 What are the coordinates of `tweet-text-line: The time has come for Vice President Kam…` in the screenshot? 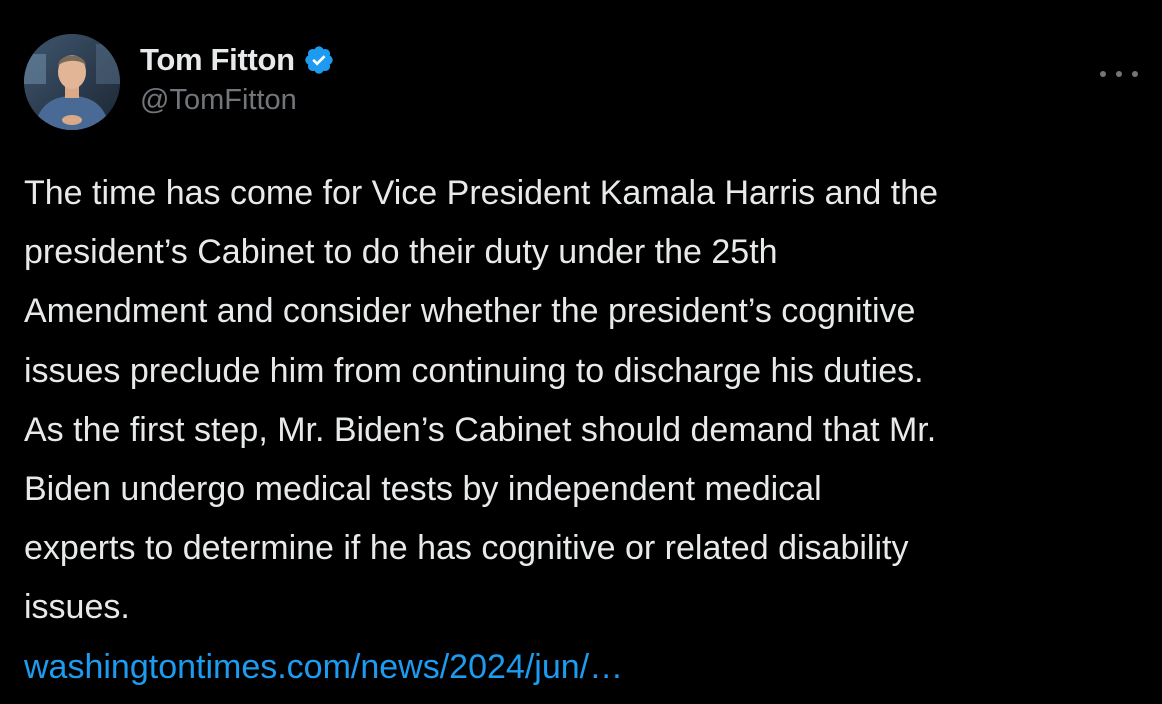 It's located at (481, 193).